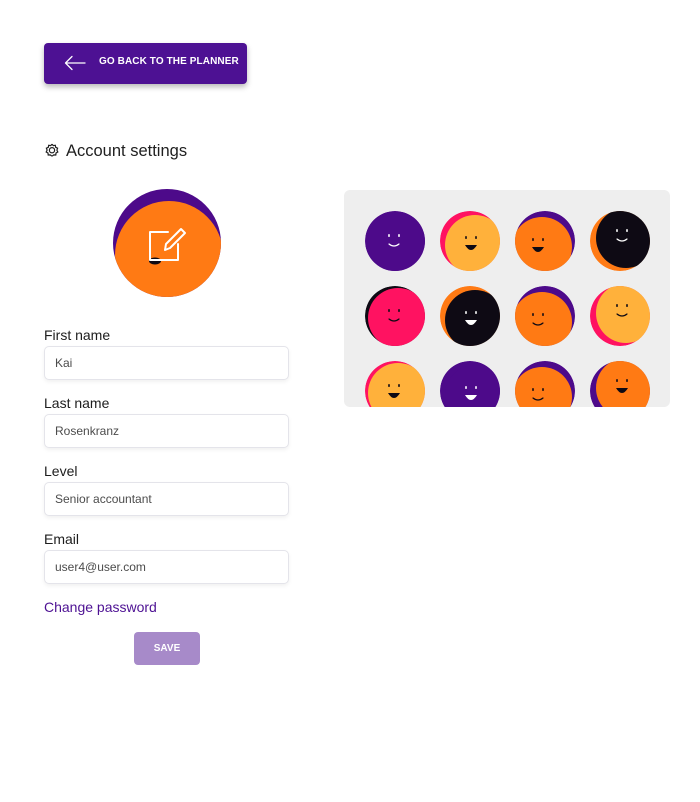 Image resolution: width=700 pixels, height=802 pixels. What do you see at coordinates (510, 307) in the screenshot?
I see `avatar-options-grid` at bounding box center [510, 307].